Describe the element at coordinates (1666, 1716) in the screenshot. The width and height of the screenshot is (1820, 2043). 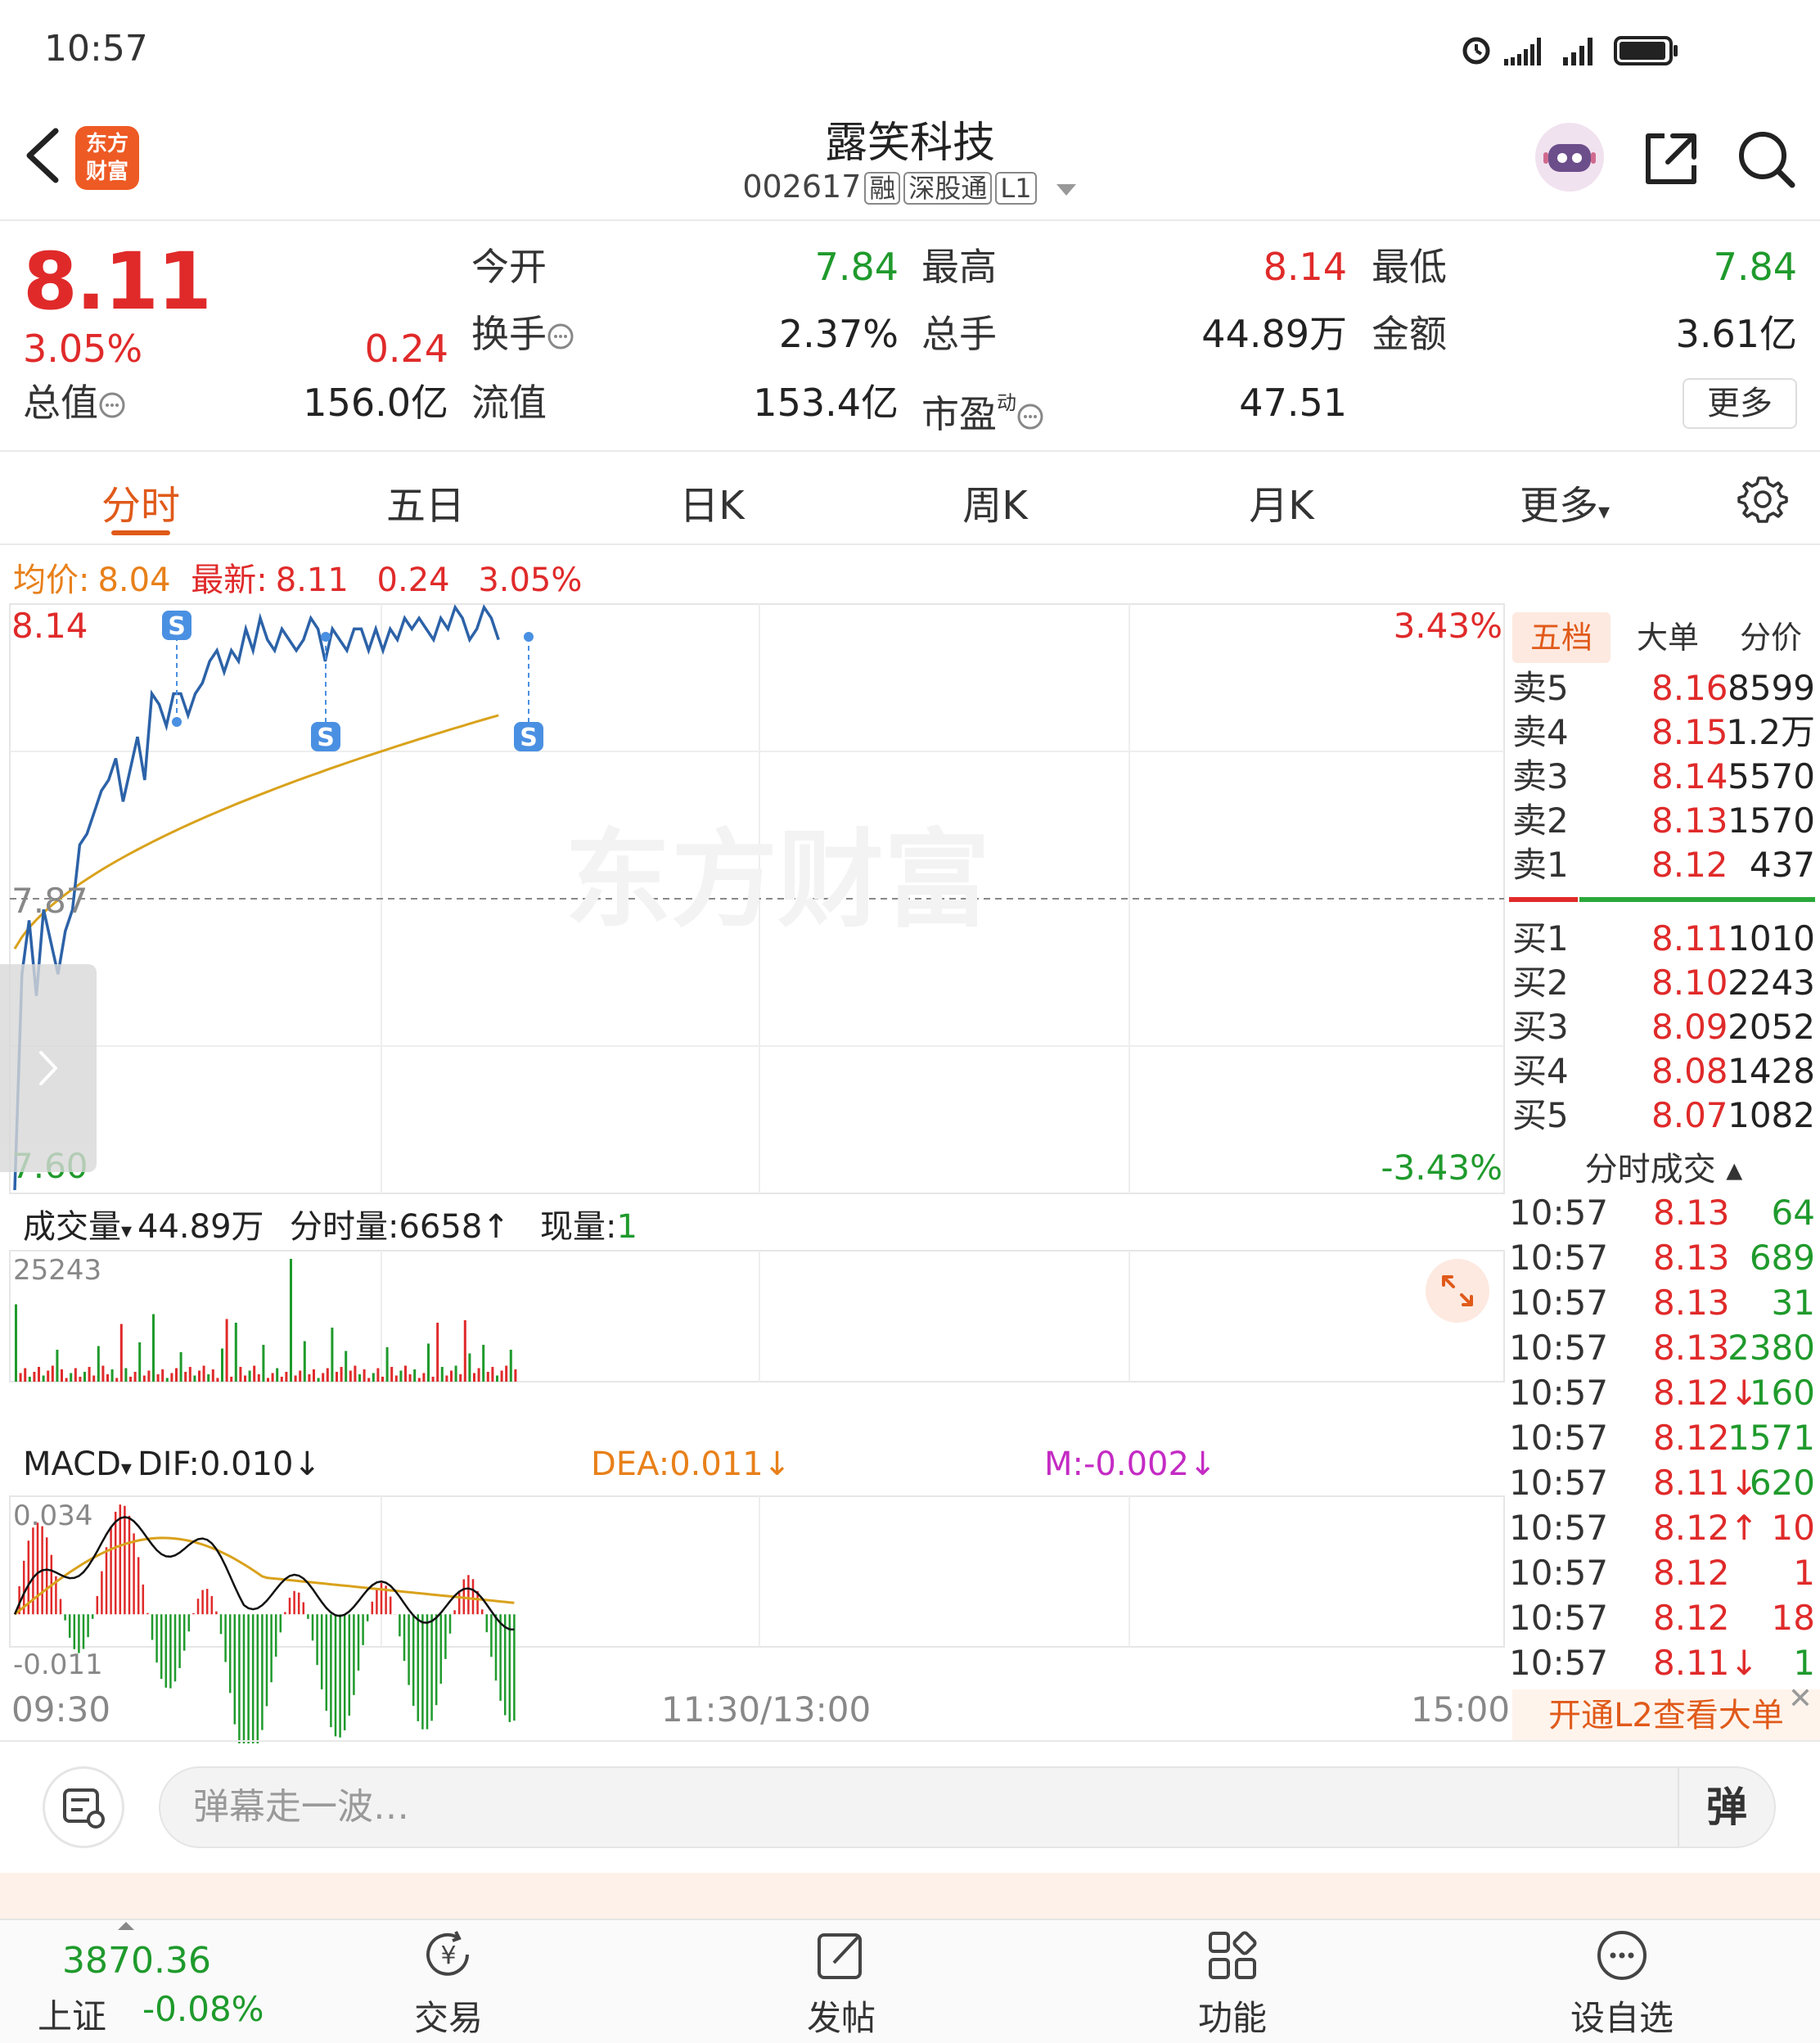
I see `l2-upgrade-link: 开通L2查看大单` at that location.